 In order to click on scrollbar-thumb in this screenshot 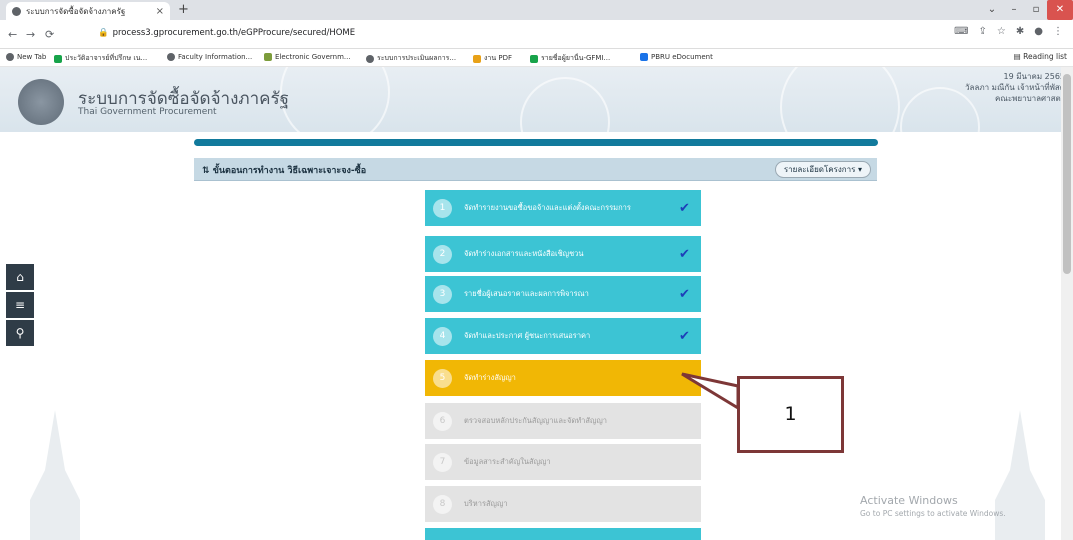, I will do `click(1067, 174)`.